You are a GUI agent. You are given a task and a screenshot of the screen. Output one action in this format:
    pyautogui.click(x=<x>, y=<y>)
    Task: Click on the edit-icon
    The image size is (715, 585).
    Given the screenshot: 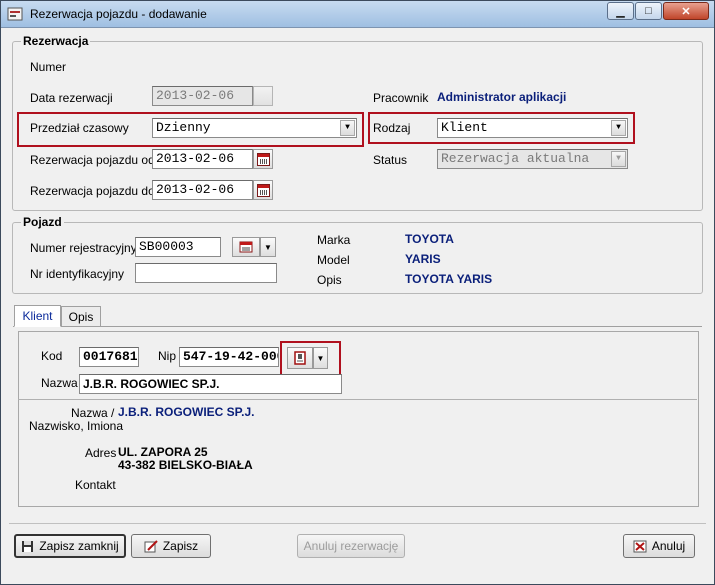 What is the action you would take?
    pyautogui.click(x=151, y=545)
    